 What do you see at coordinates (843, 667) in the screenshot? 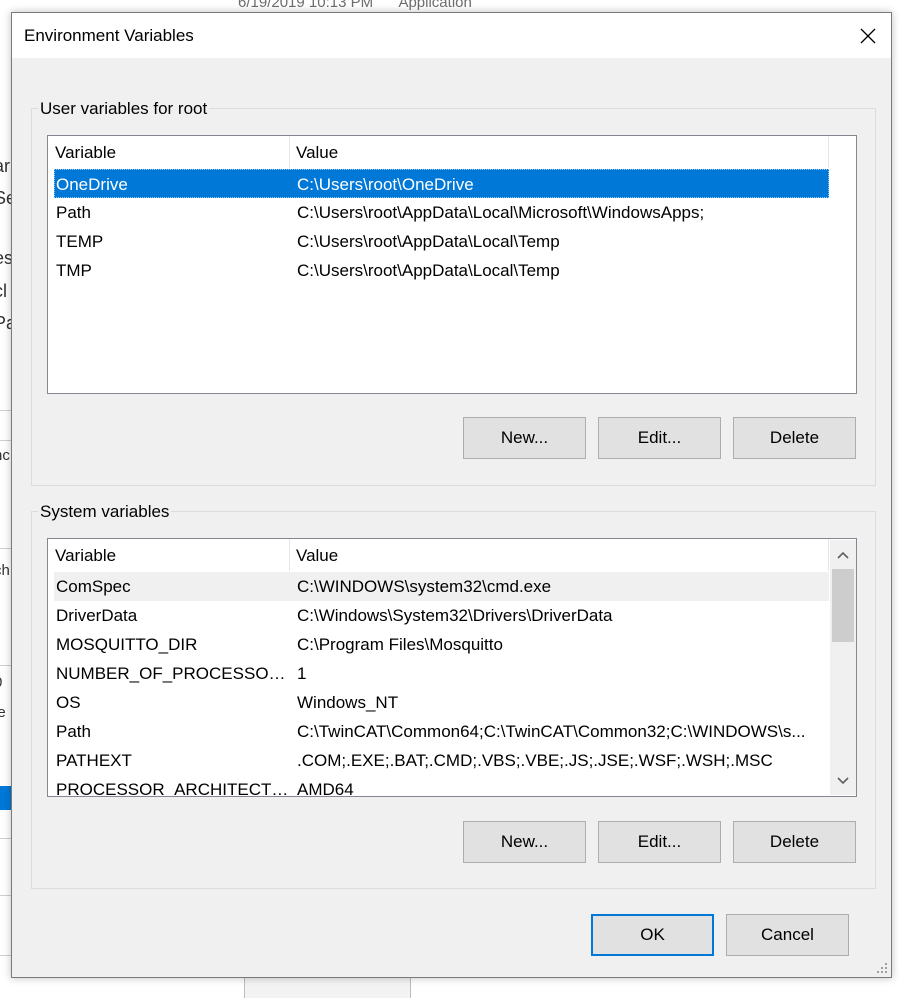
I see `vertical-scrollbar` at bounding box center [843, 667].